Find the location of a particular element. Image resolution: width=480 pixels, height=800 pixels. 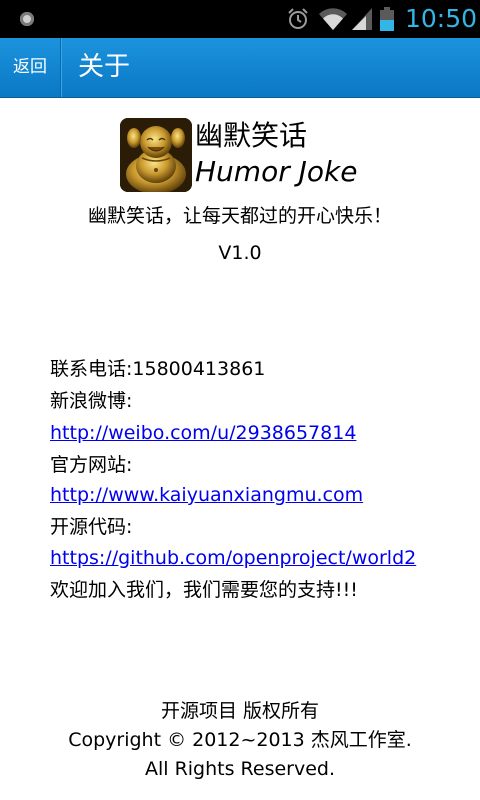

website-link: http://www.kaiyuanxiangmu.com is located at coordinates (206, 495).